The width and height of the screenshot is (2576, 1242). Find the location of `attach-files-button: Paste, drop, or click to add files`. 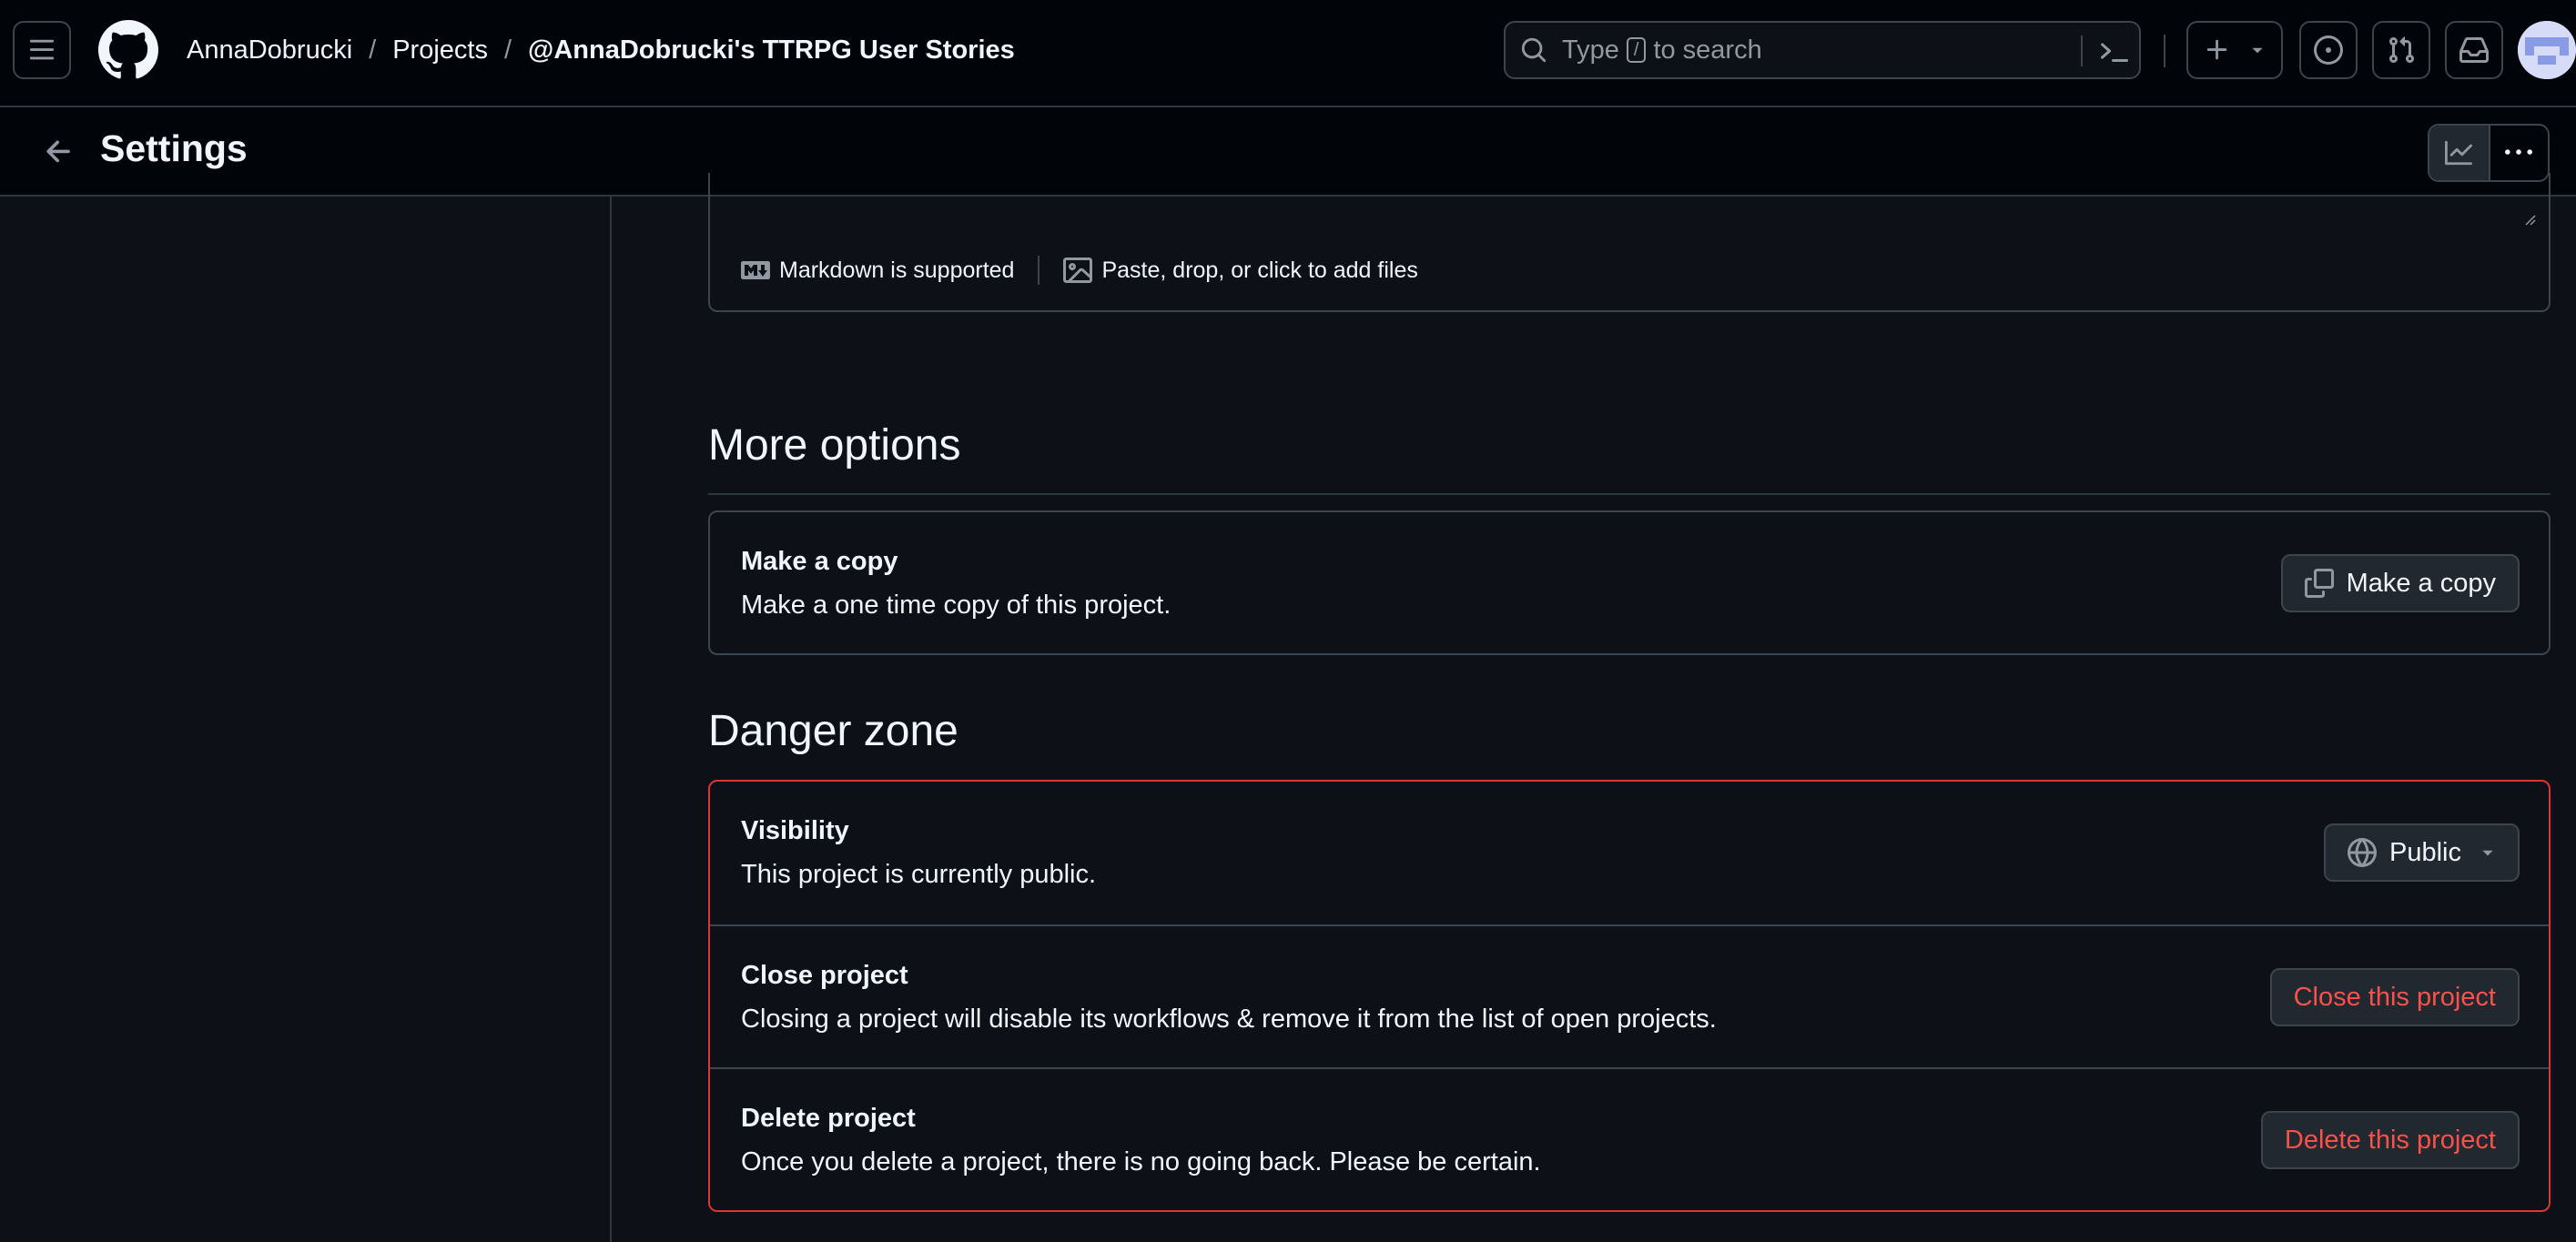

attach-files-button: Paste, drop, or click to add files is located at coordinates (1239, 270).